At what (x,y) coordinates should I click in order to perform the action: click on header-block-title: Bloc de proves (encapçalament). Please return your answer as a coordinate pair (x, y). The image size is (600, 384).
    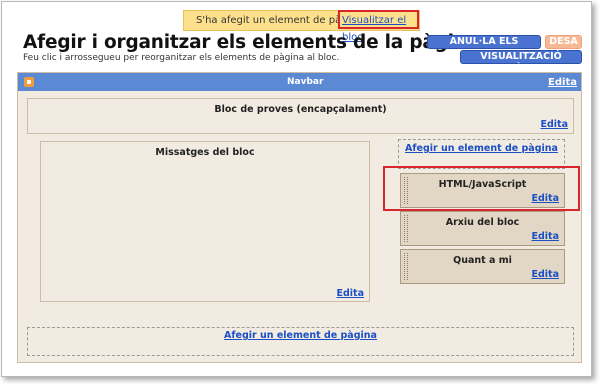
    Looking at the image, I should click on (300, 109).